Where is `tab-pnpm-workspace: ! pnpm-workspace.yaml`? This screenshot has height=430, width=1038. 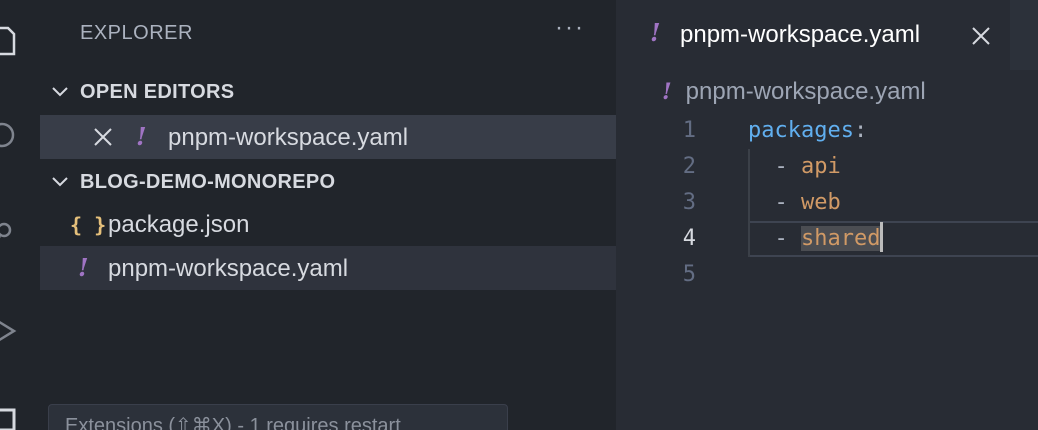 tab-pnpm-workspace: ! pnpm-workspace.yaml is located at coordinates (813, 35).